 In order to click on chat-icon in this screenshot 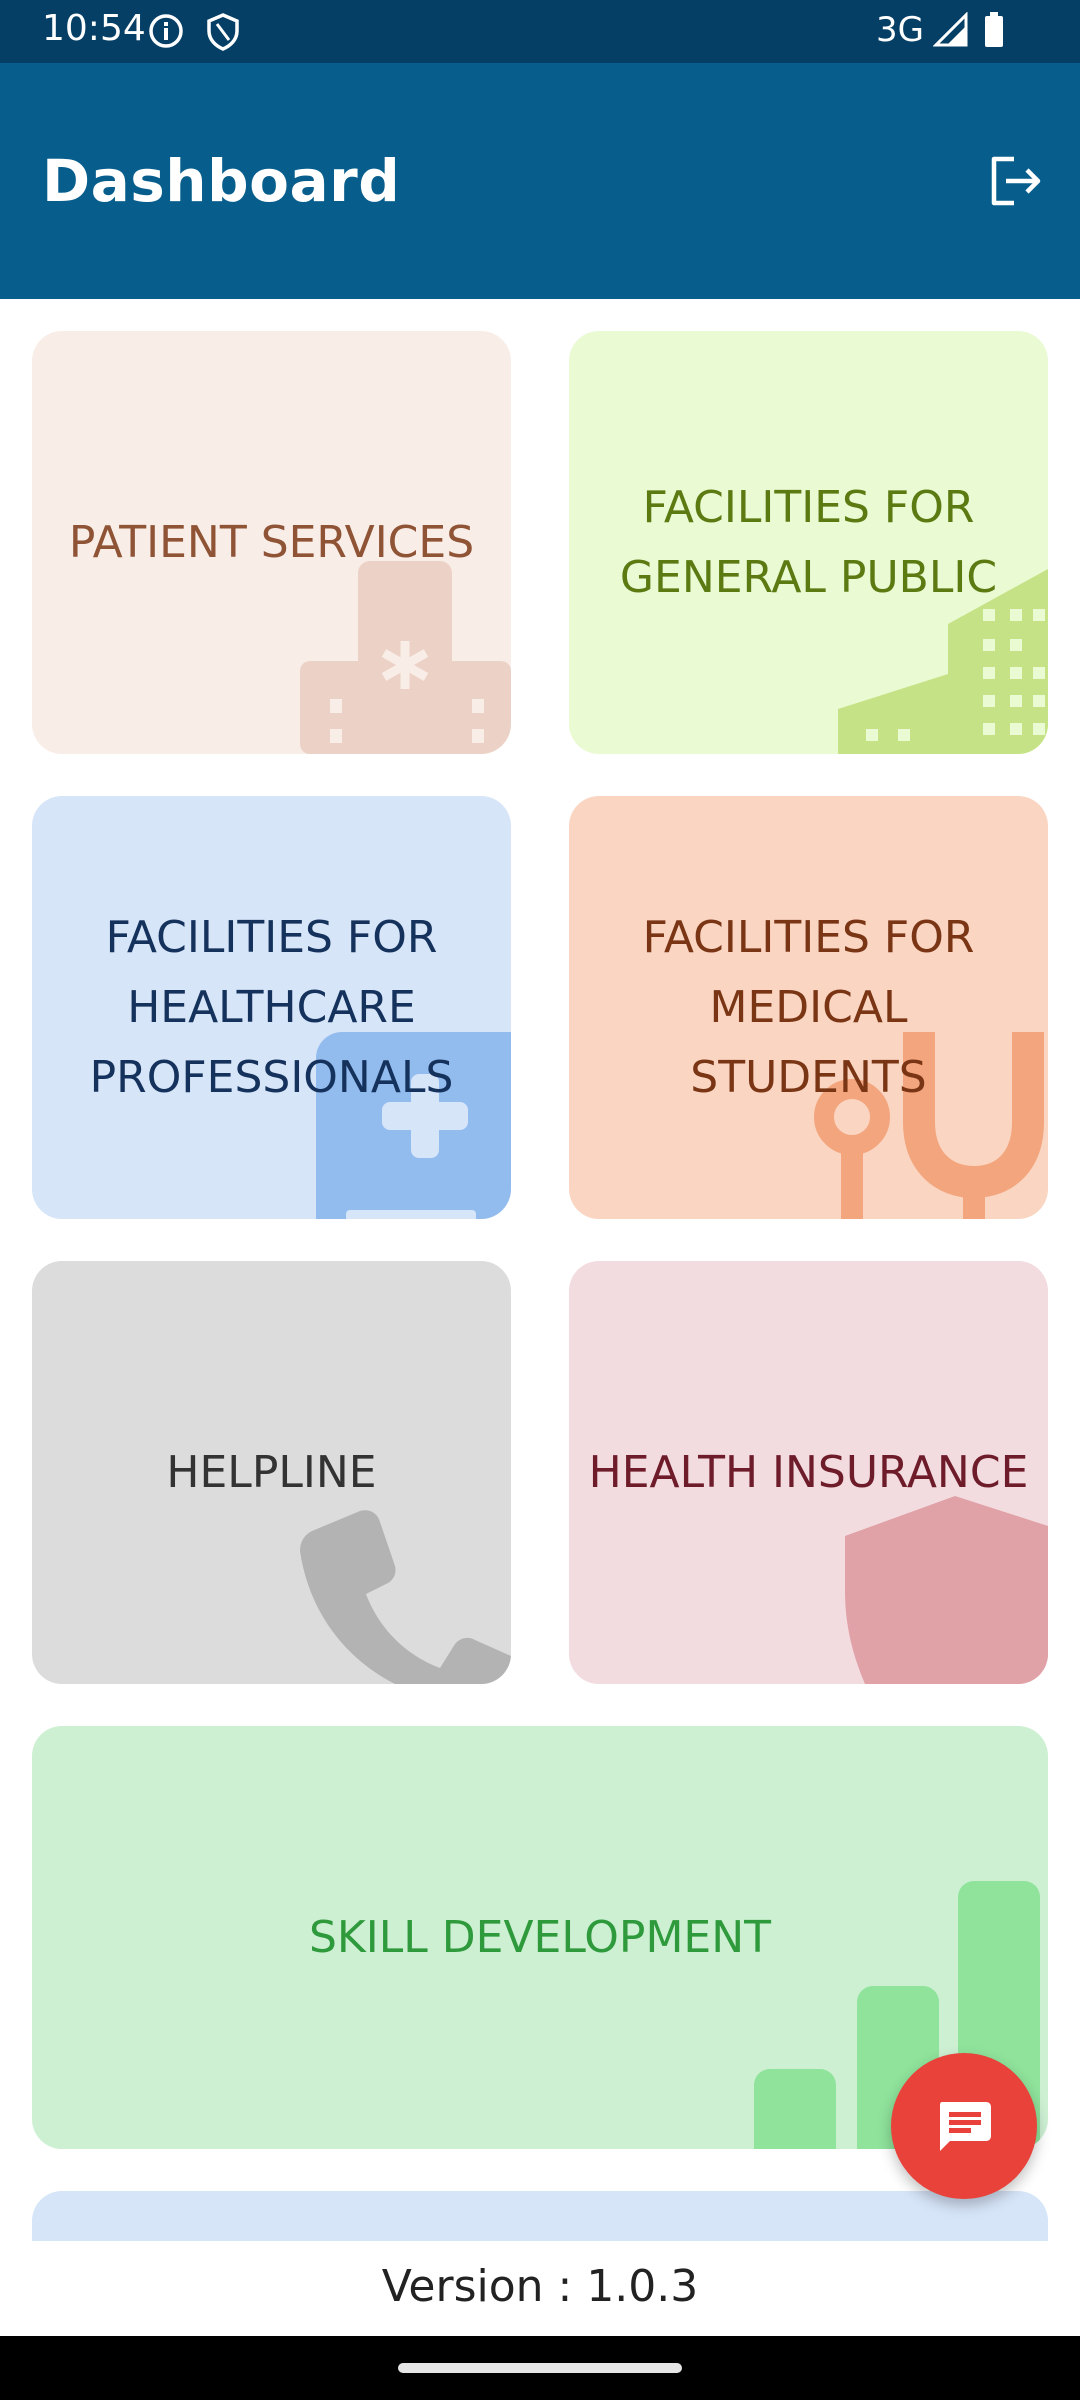, I will do `click(965, 2126)`.